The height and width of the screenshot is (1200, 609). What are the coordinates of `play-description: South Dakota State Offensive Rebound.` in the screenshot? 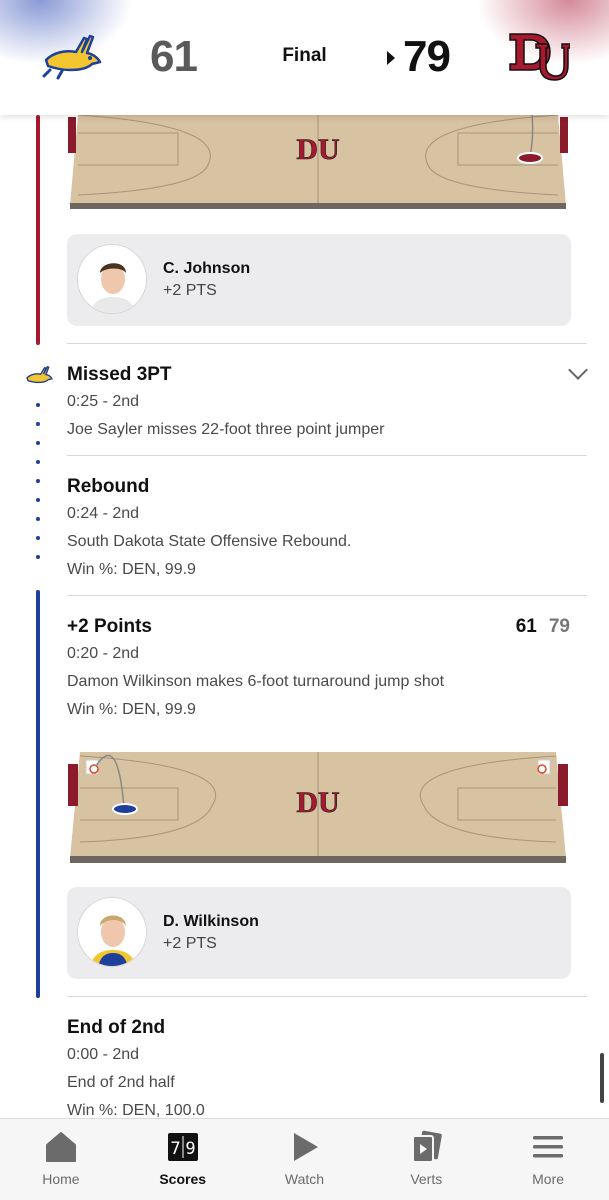 It's located at (209, 541).